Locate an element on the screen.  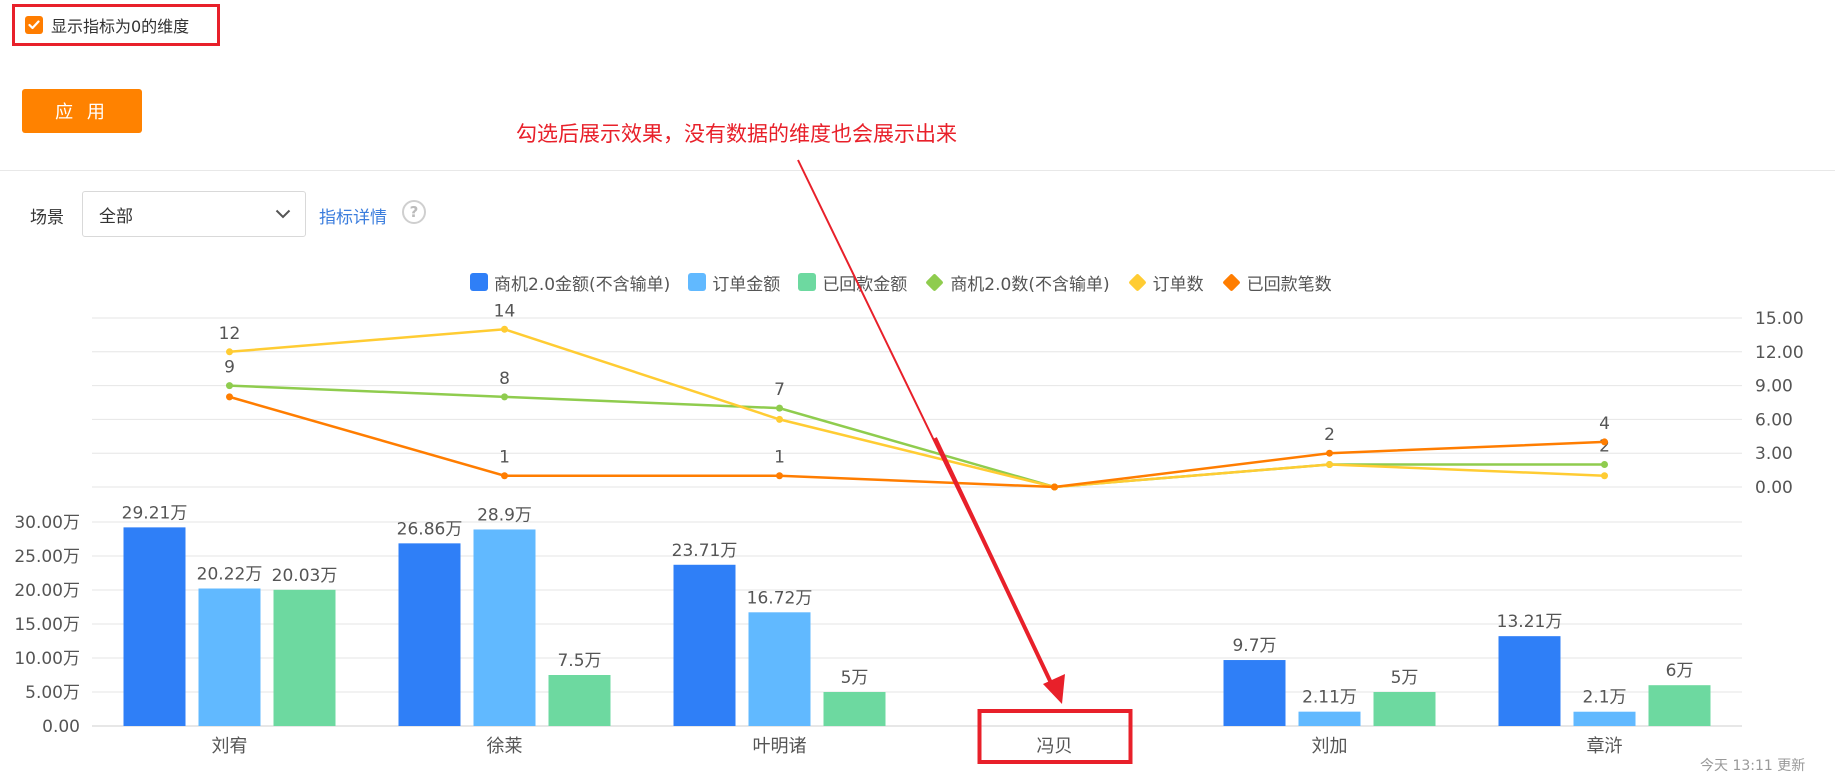
line-axis-tick: 12.00 is located at coordinates (1779, 353).